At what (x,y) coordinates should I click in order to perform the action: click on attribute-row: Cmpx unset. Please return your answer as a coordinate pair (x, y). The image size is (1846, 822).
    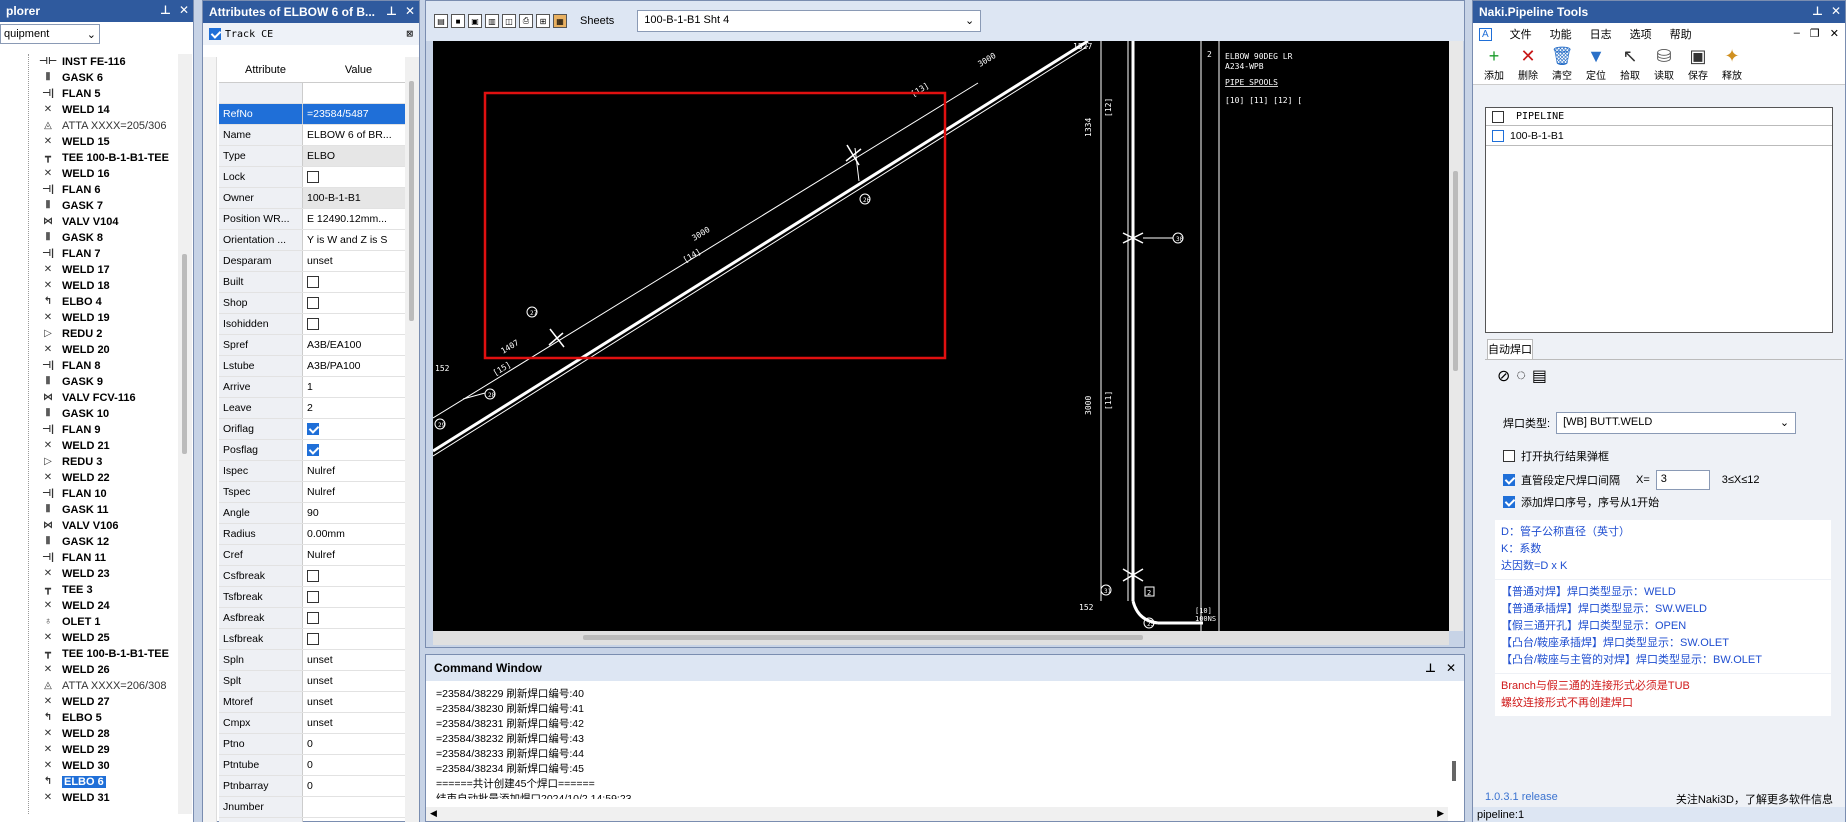
    Looking at the image, I should click on (312, 723).